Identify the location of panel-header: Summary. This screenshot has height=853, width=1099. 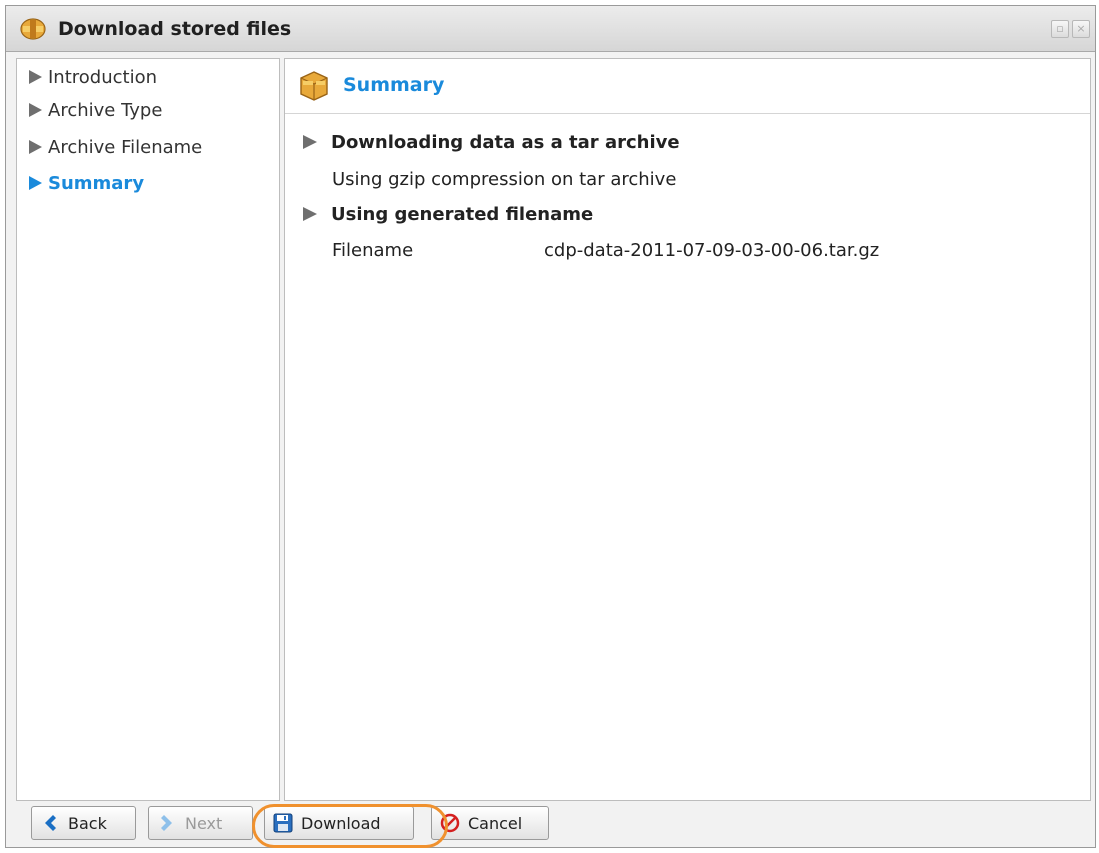
(687, 86).